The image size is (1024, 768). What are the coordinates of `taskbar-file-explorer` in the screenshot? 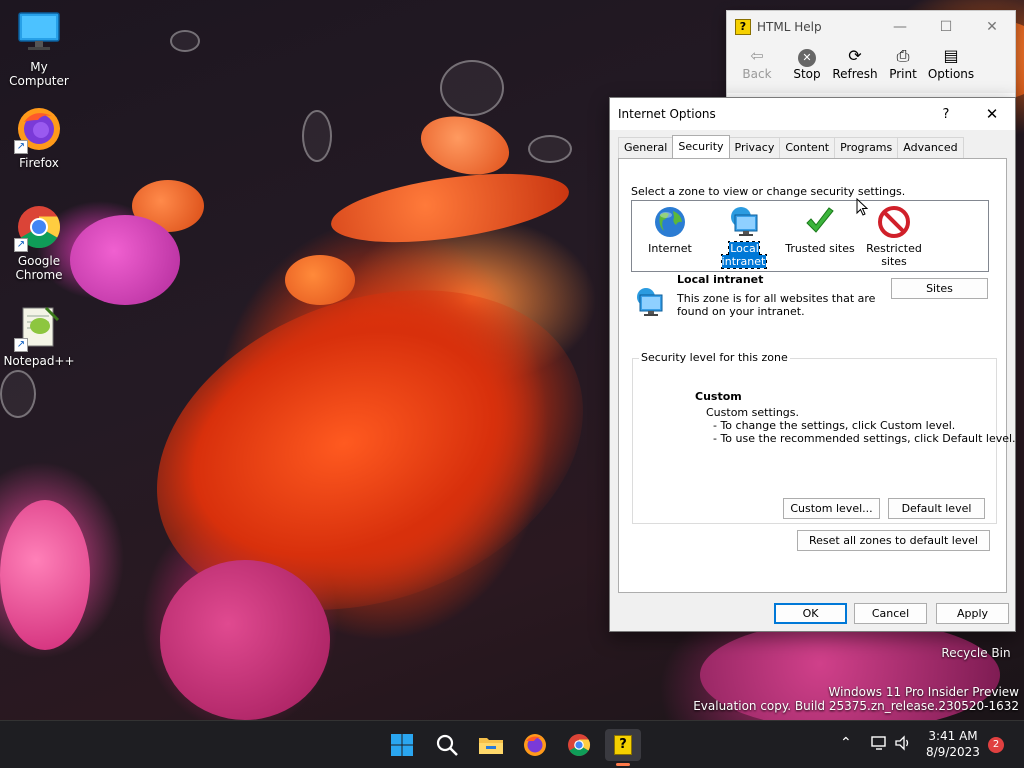 It's located at (491, 745).